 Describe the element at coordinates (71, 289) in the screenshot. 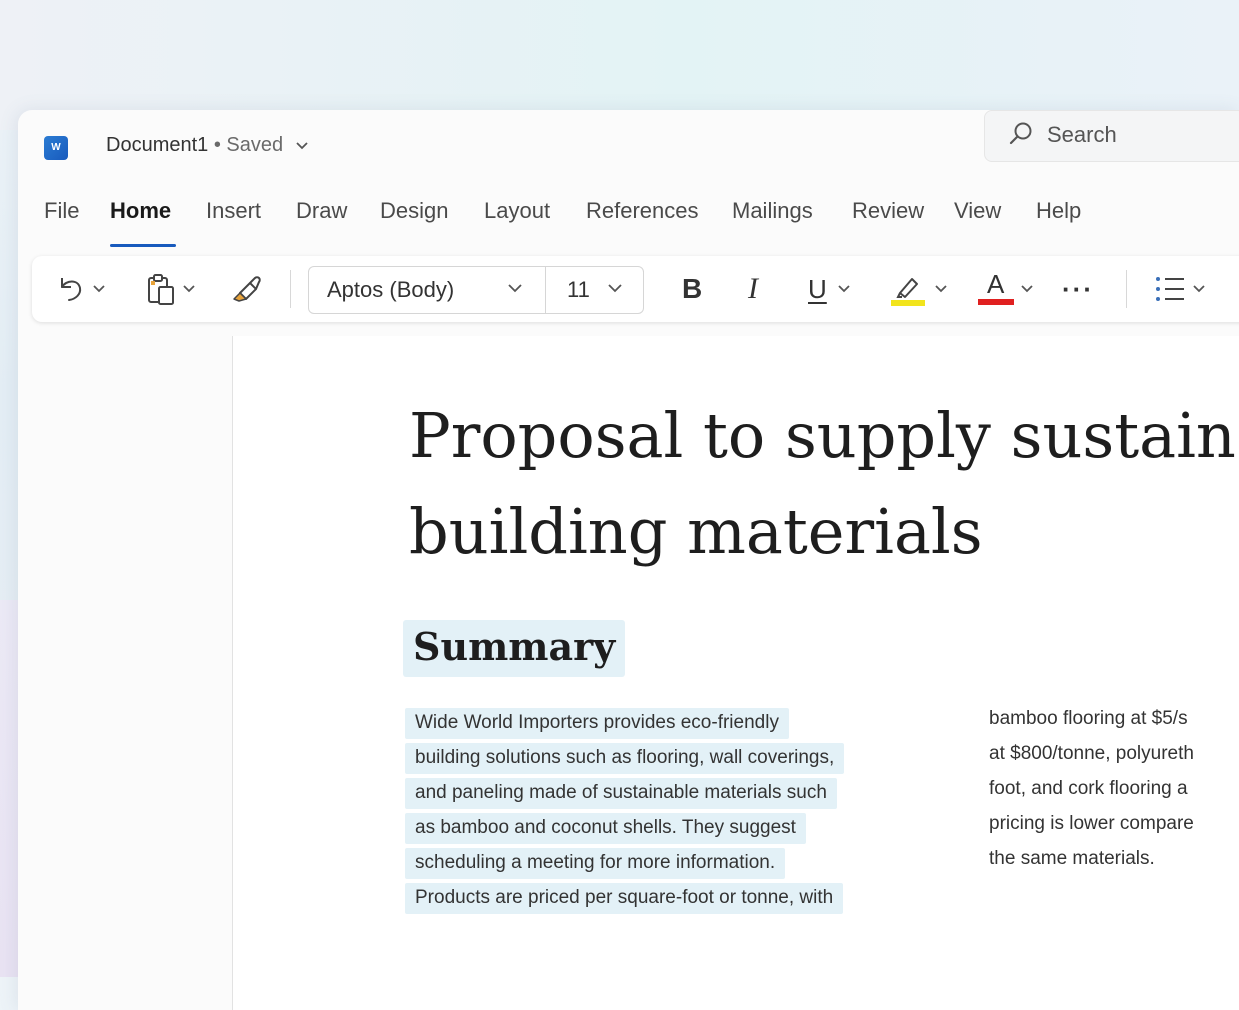

I see `undo-icon` at that location.